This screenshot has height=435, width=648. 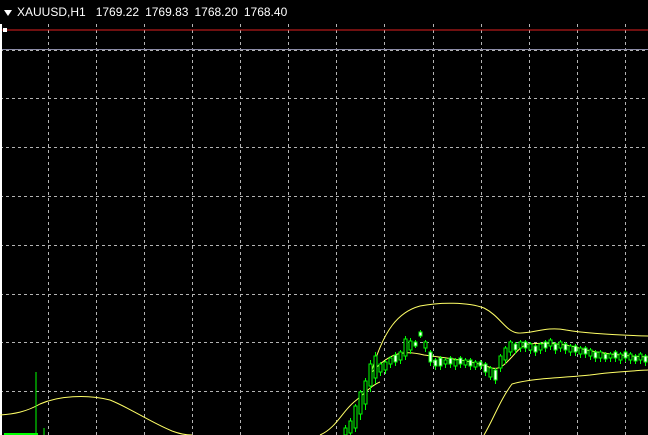 I want to click on symbol-timeframe-label: XAUUSD,H1, so click(x=51, y=12).